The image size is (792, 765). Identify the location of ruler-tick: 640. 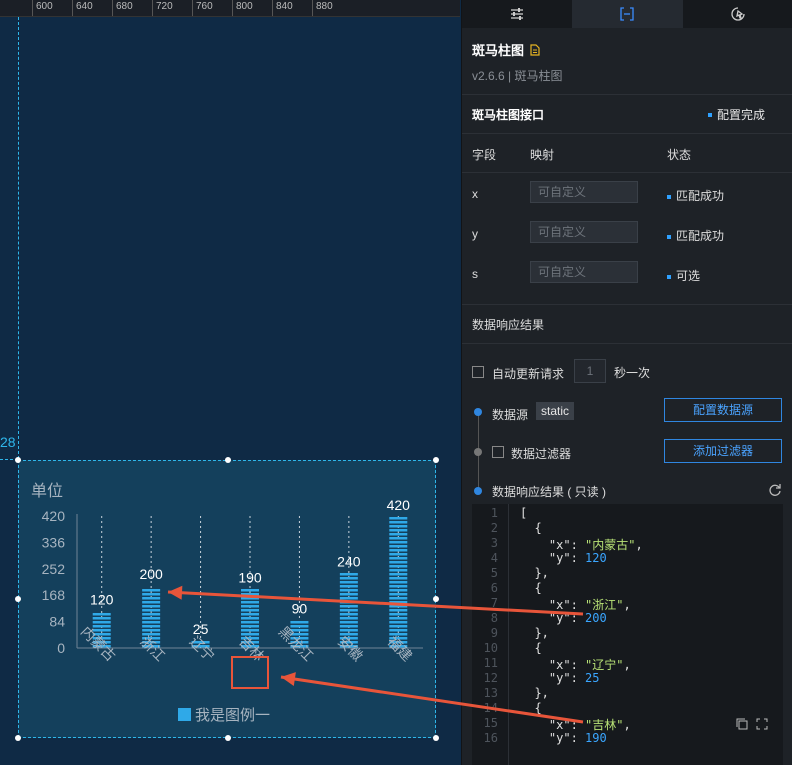
(82, 8).